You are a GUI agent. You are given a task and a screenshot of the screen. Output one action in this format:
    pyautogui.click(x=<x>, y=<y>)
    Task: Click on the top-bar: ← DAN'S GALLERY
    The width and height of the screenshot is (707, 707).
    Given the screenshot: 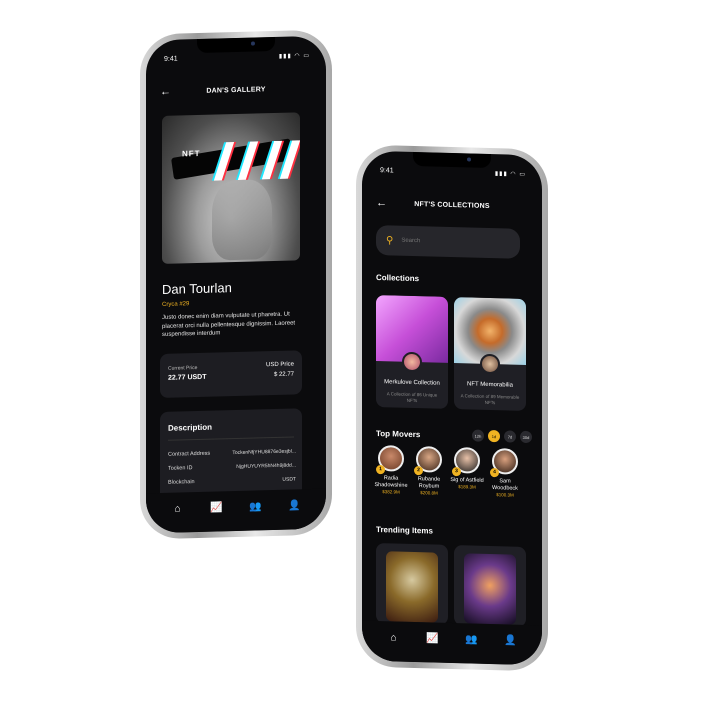 What is the action you would take?
    pyautogui.click(x=236, y=90)
    